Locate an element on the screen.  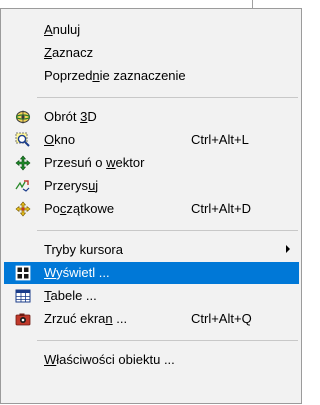
menu-item-label: Początkowe is located at coordinates (79, 208).